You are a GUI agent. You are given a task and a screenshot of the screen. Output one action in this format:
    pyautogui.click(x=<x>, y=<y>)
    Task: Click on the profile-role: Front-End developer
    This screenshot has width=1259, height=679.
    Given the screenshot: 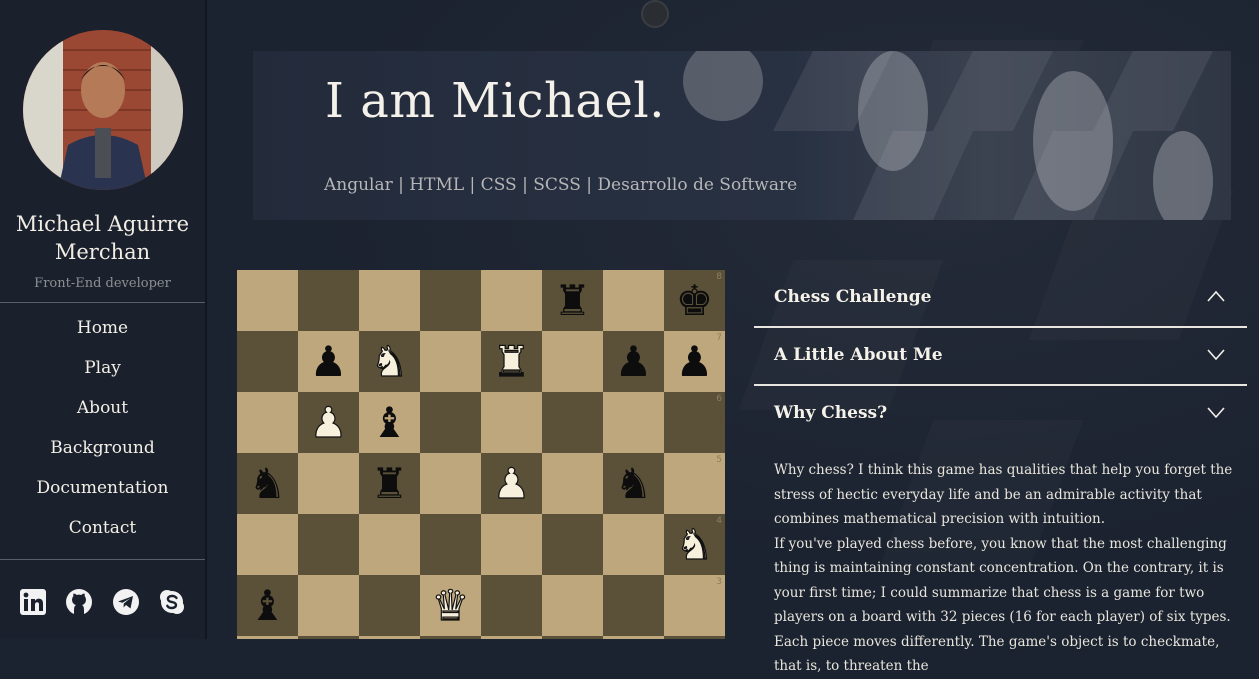 What is the action you would take?
    pyautogui.click(x=102, y=283)
    